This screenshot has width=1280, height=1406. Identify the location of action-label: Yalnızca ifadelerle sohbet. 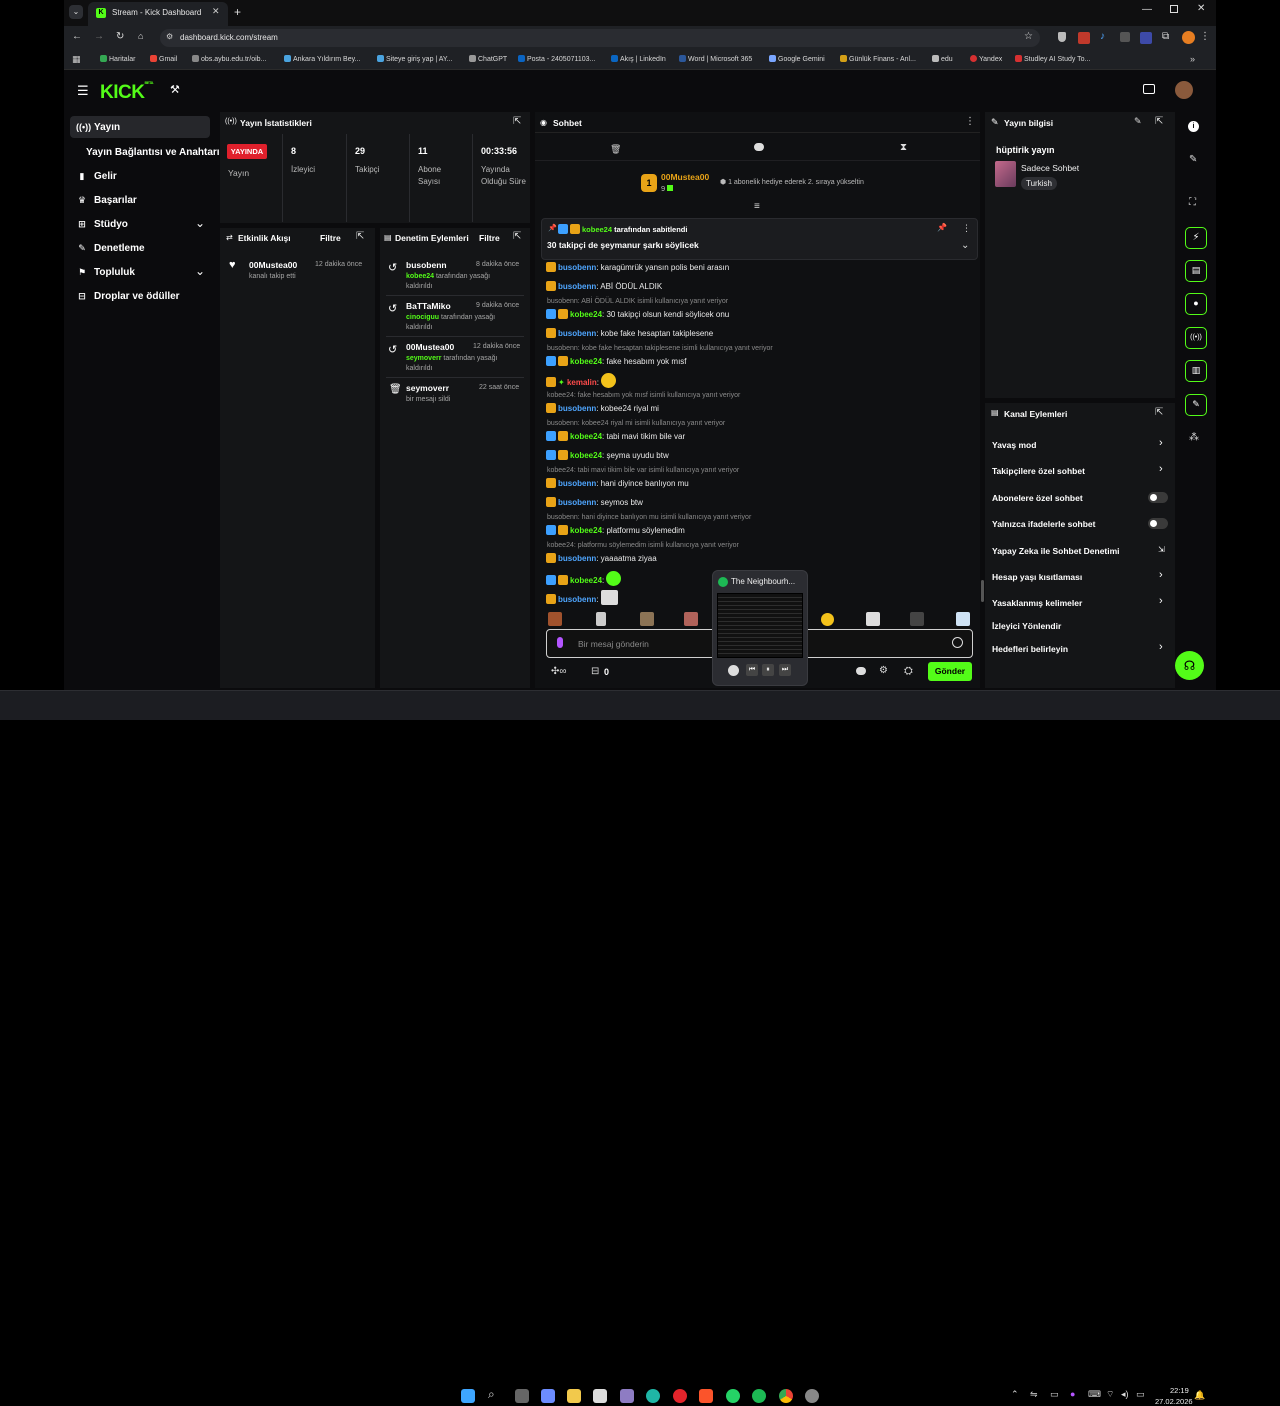
(1043, 524).